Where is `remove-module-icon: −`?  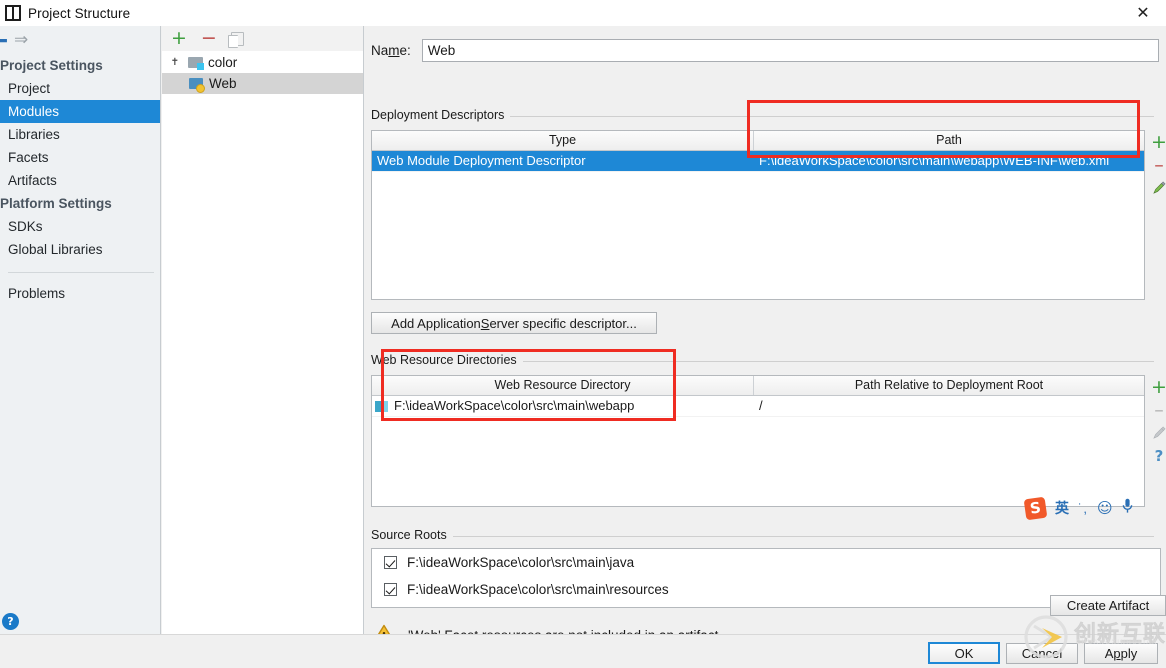
remove-module-icon: − is located at coordinates (209, 38).